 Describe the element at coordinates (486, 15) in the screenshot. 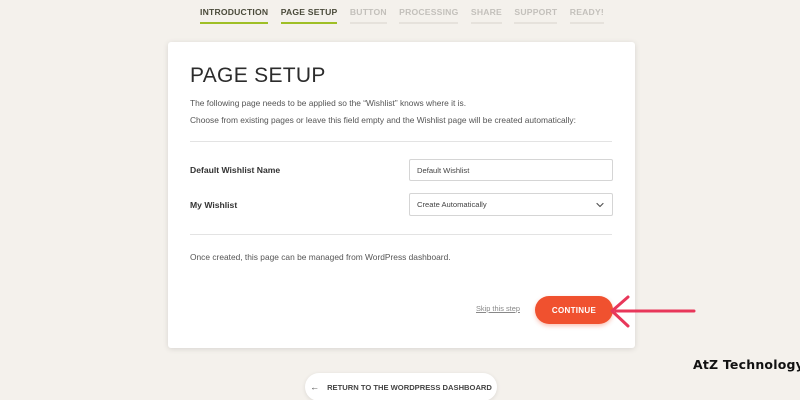

I see `step-share: SHARE` at that location.